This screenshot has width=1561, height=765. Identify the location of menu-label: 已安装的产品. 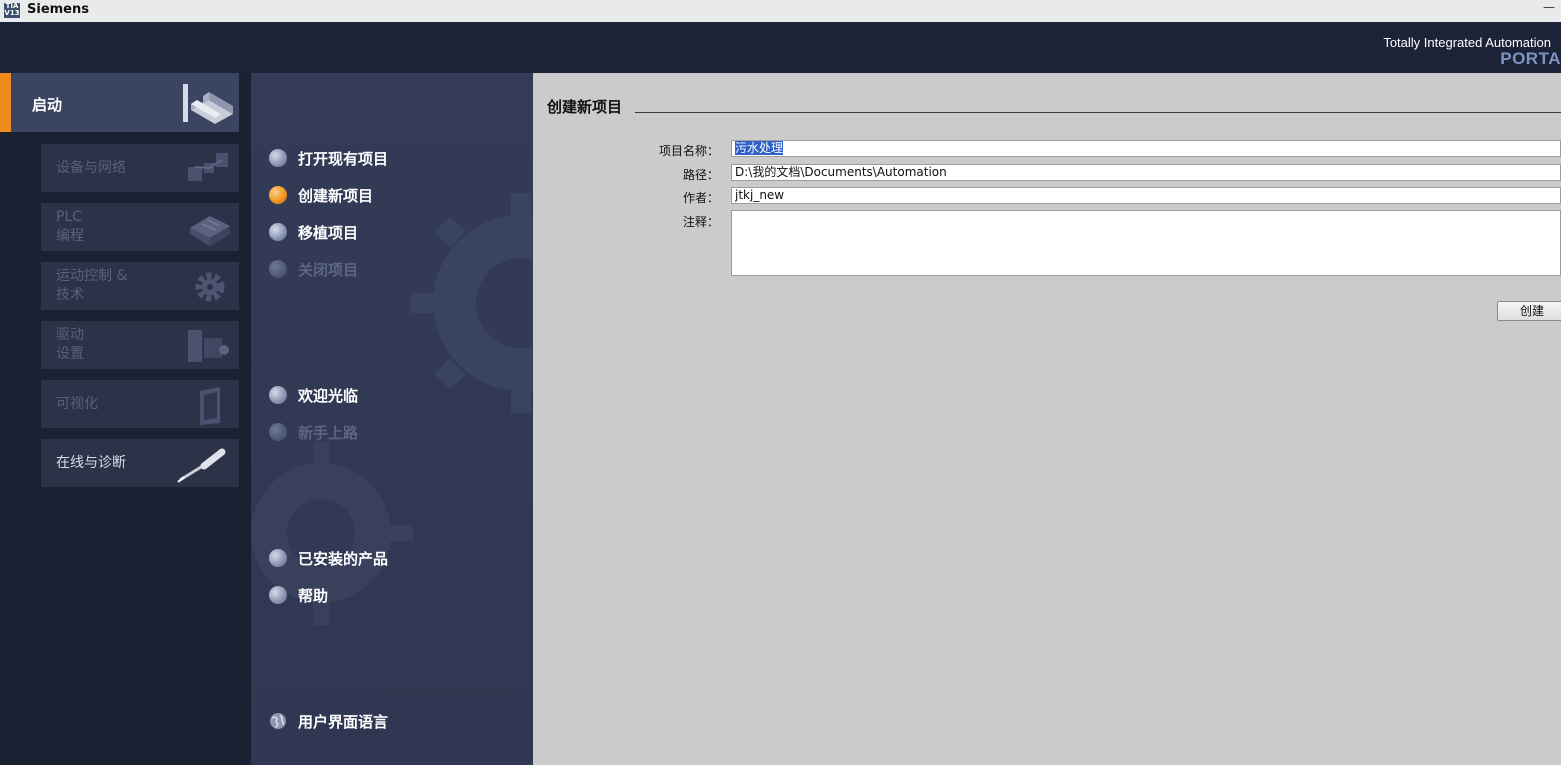
(343, 558).